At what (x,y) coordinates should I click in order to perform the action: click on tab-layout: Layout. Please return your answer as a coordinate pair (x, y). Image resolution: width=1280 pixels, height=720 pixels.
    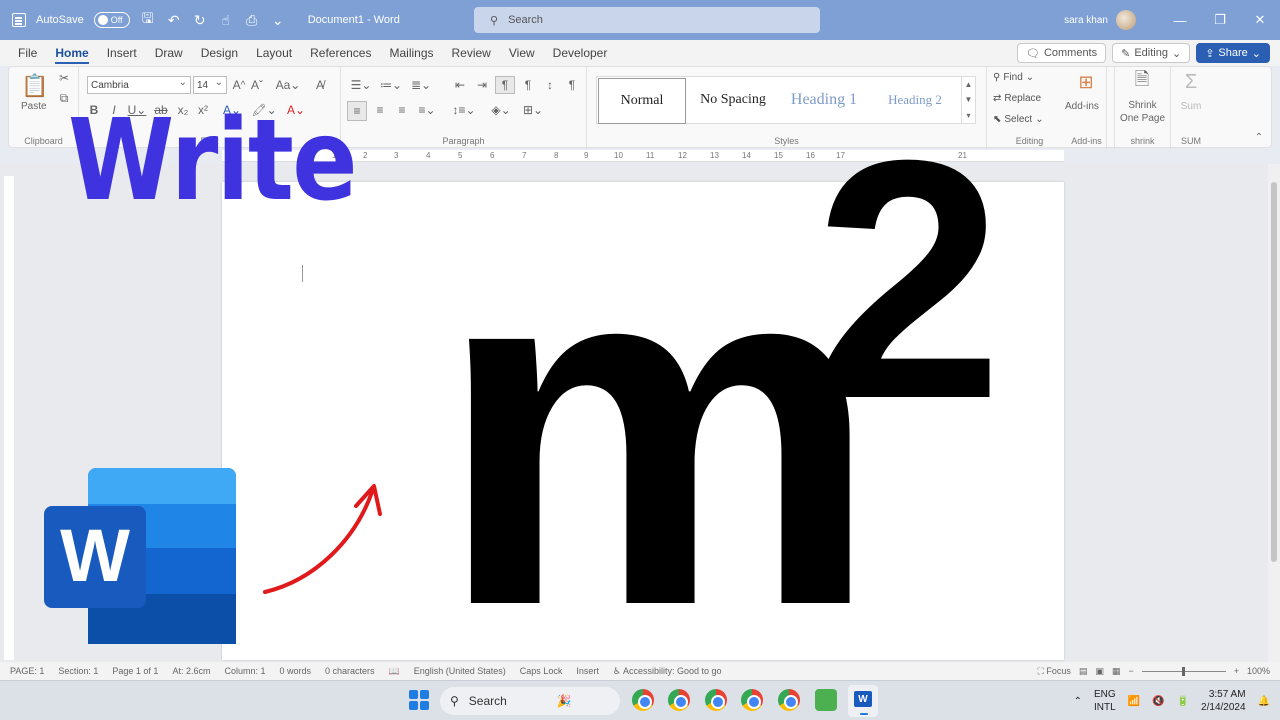
    Looking at the image, I should click on (274, 53).